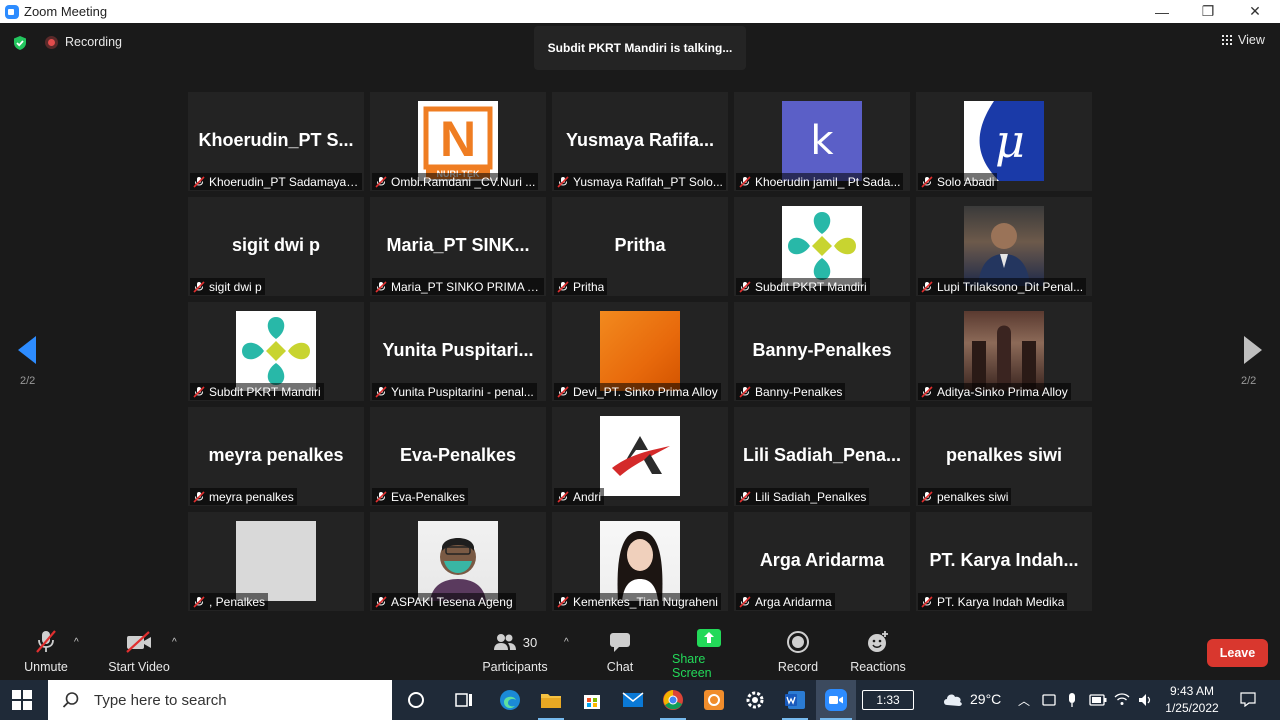 Image resolution: width=1280 pixels, height=720 pixels. What do you see at coordinates (139, 653) in the screenshot?
I see `start-video-button: Start Video` at bounding box center [139, 653].